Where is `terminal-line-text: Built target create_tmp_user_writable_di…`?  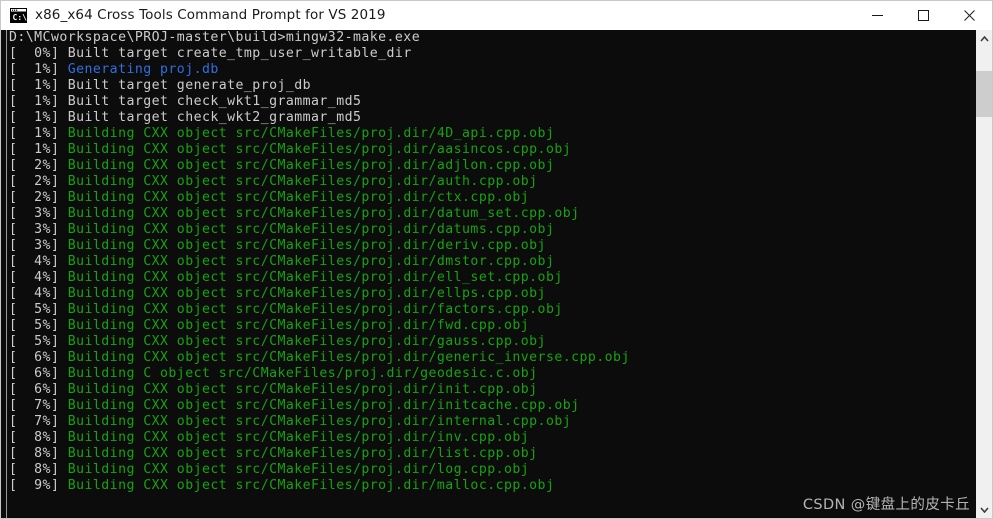
terminal-line-text: Built target create_tmp_user_writable_di… is located at coordinates (239, 53).